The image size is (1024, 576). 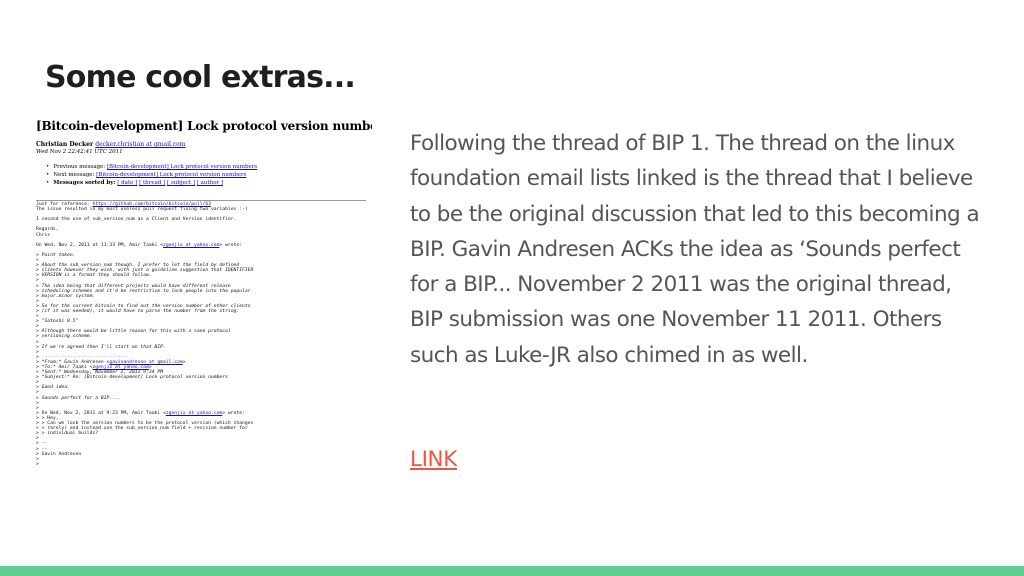 I want to click on quote-header-link: zgenjix at yahoo.com, so click(x=191, y=245).